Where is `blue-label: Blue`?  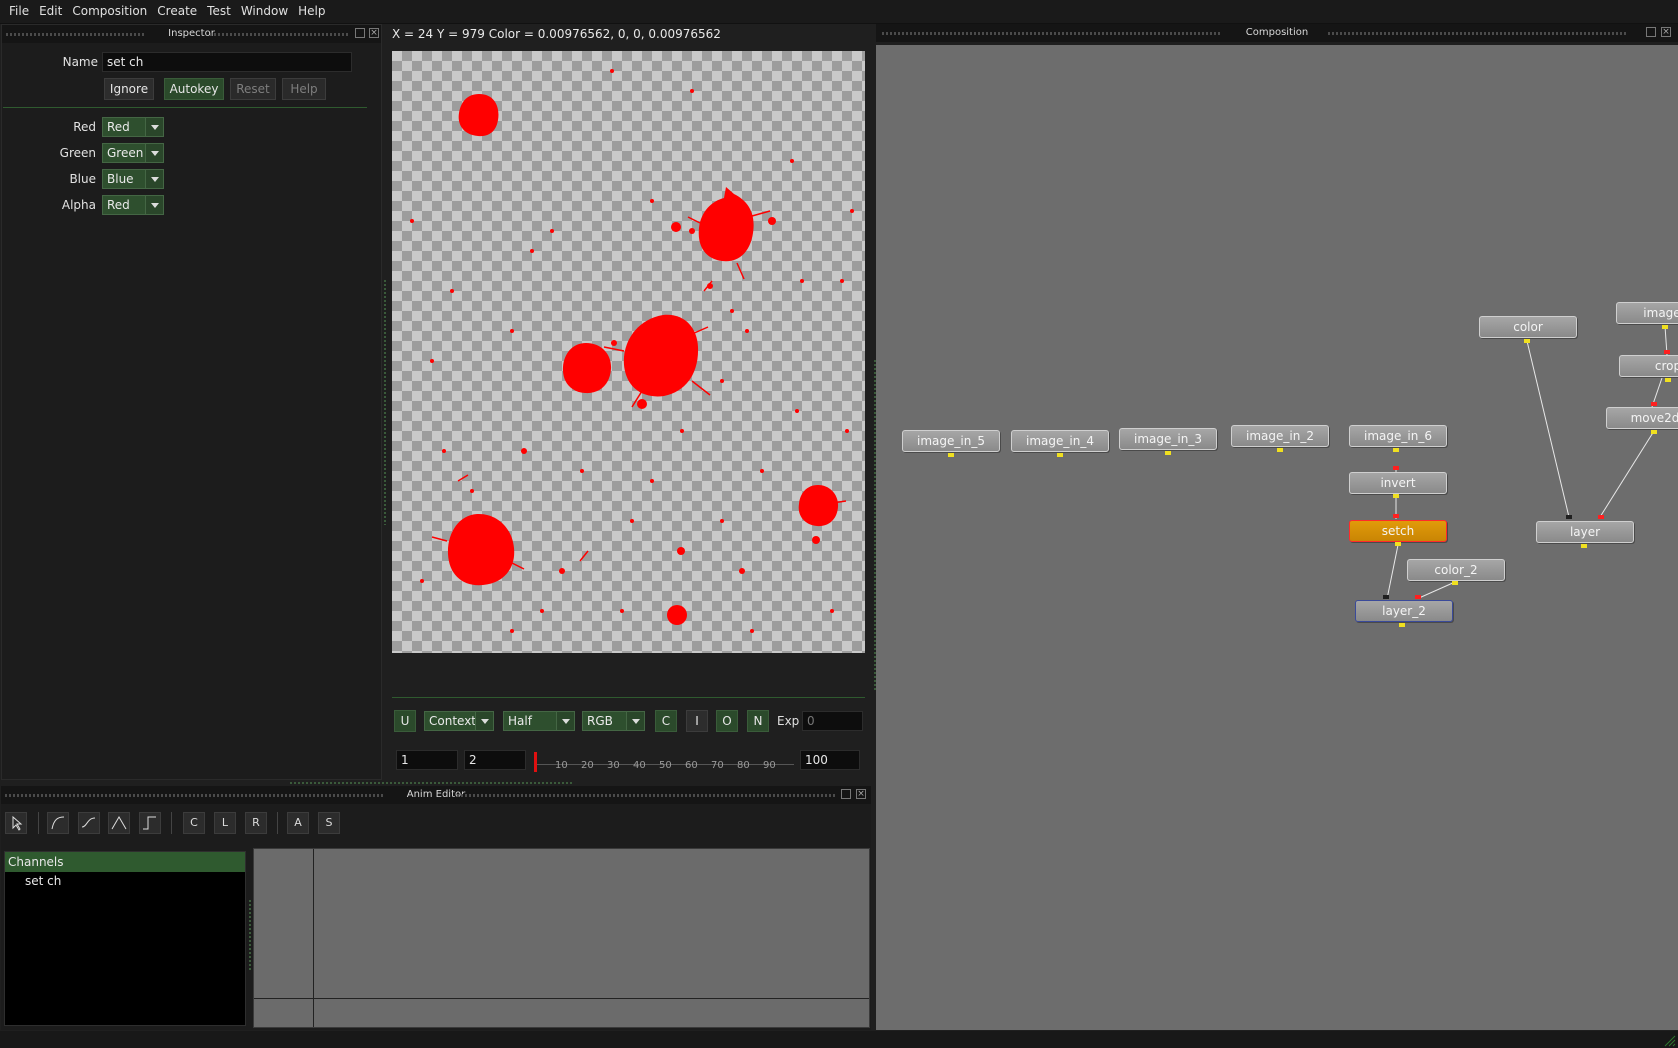 blue-label: Blue is located at coordinates (82, 179).